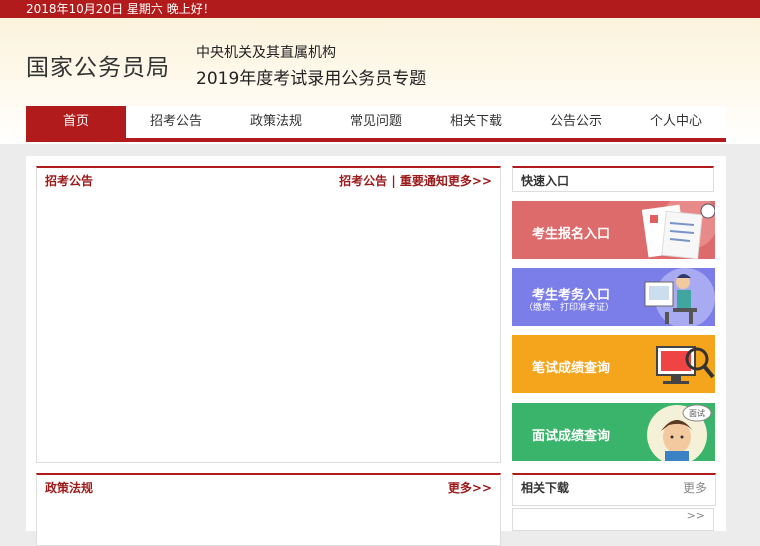 This screenshot has width=760, height=546. Describe the element at coordinates (571, 436) in the screenshot. I see `interview-score-query-label: 面试成绩查询` at that location.